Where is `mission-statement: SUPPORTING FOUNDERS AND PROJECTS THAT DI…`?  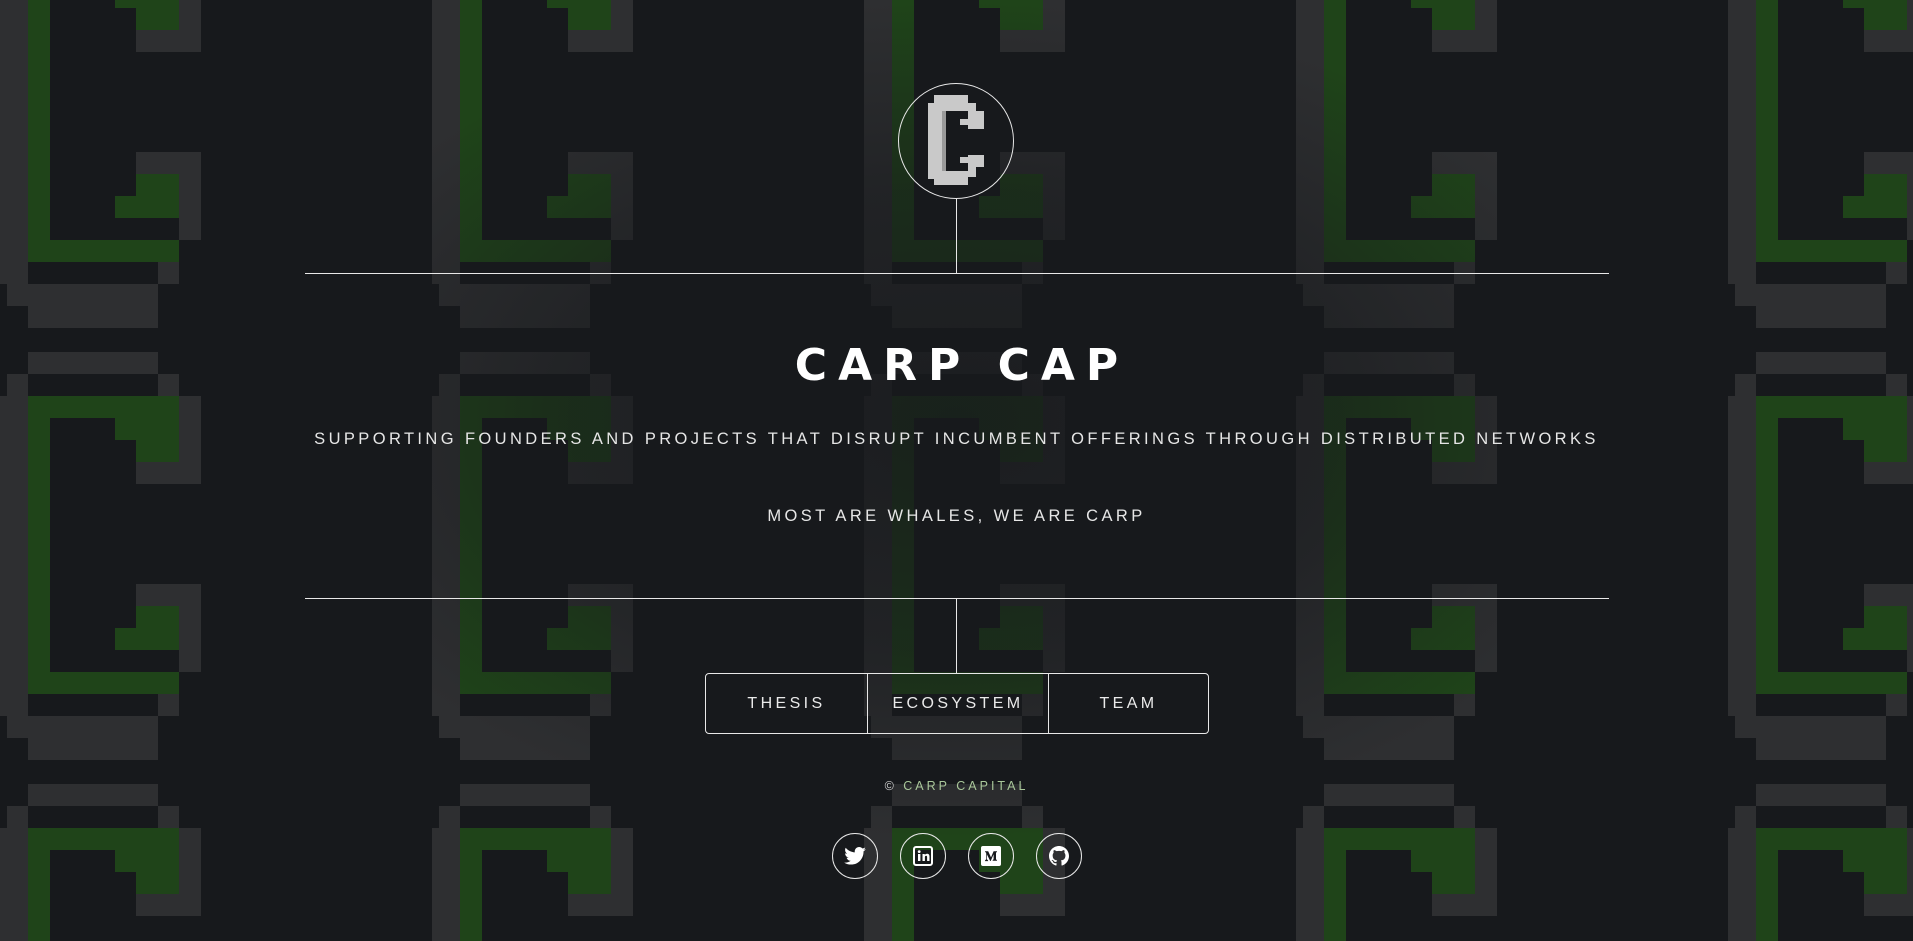
mission-statement: SUPPORTING FOUNDERS AND PROJECTS THAT DI… is located at coordinates (956, 439).